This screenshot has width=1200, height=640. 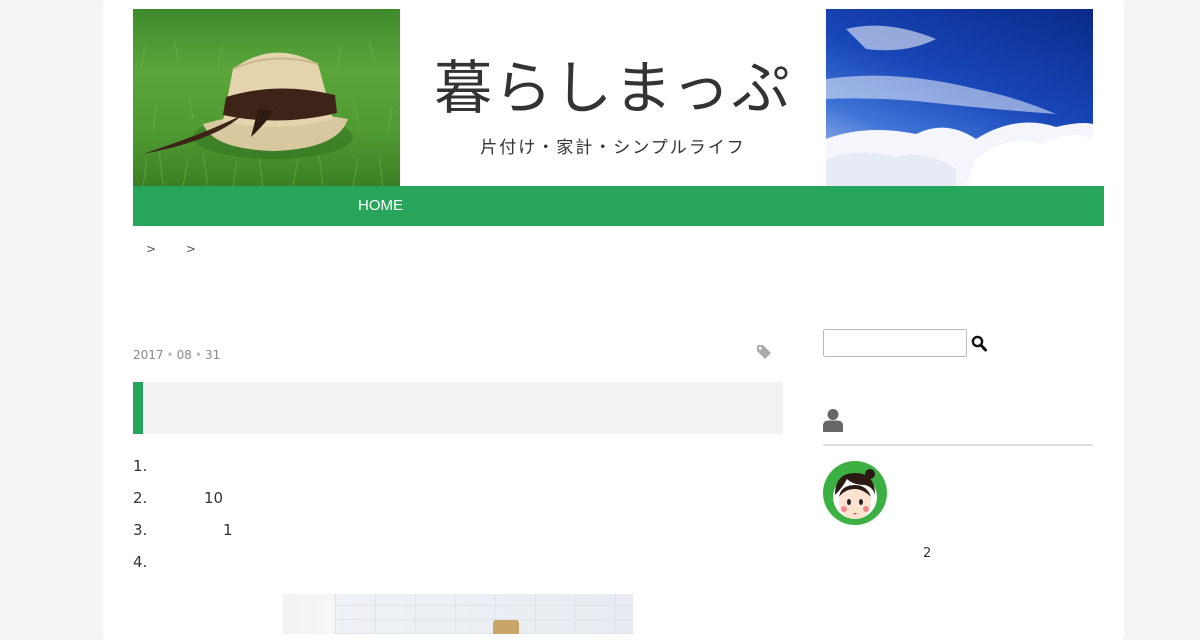 What do you see at coordinates (212, 355) in the screenshot?
I see `date-day: 31` at bounding box center [212, 355].